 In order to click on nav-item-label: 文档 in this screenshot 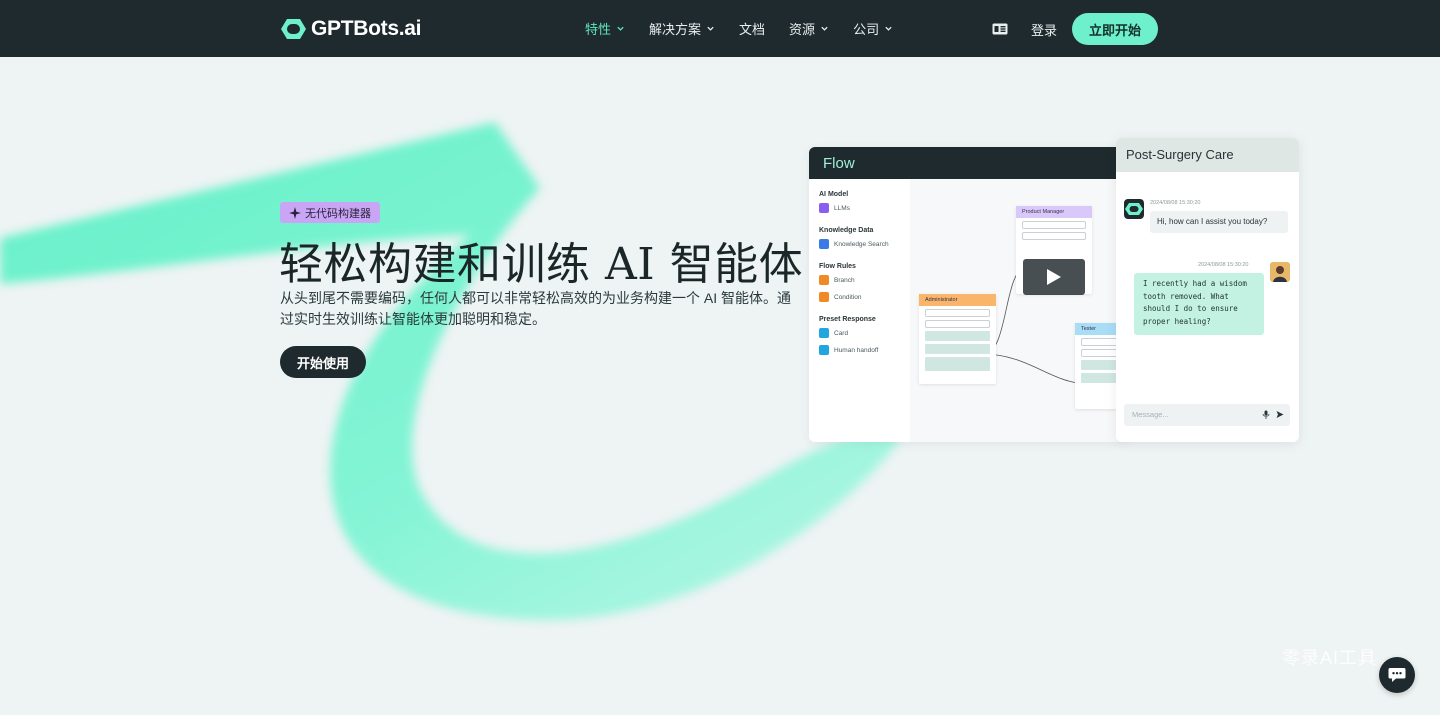, I will do `click(752, 29)`.